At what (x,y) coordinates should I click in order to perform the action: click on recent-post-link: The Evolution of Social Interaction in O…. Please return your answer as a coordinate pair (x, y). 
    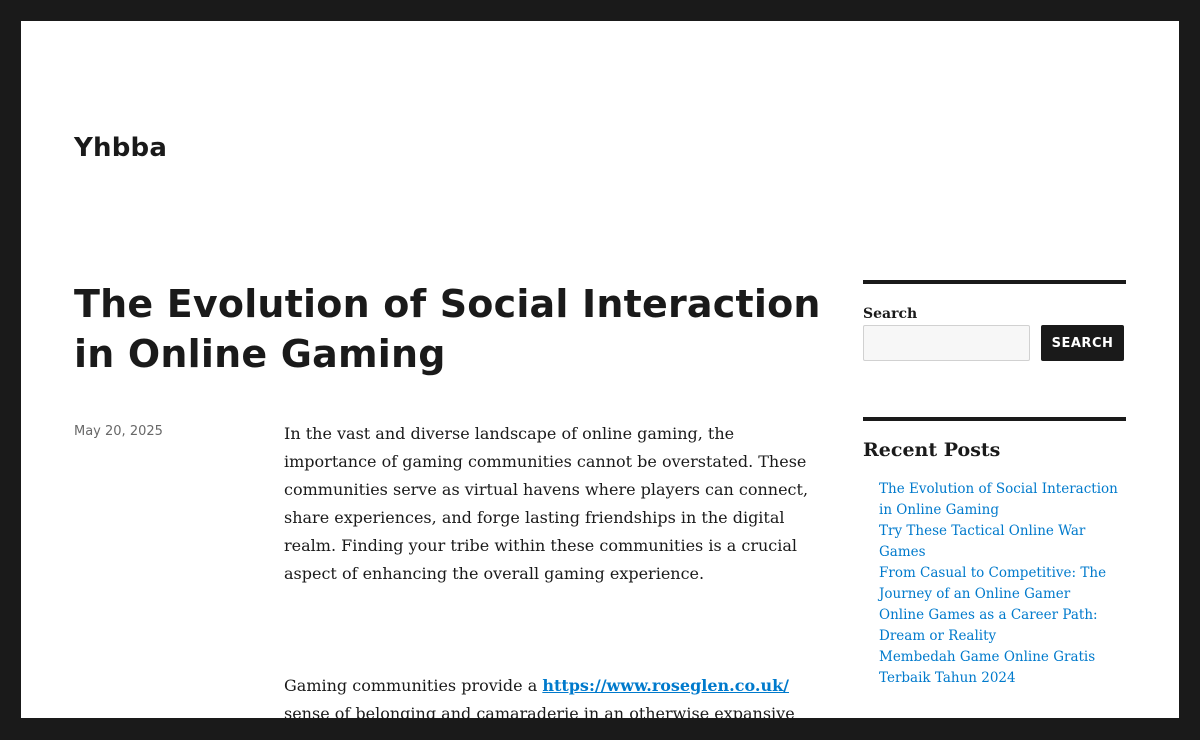
    Looking at the image, I should click on (998, 499).